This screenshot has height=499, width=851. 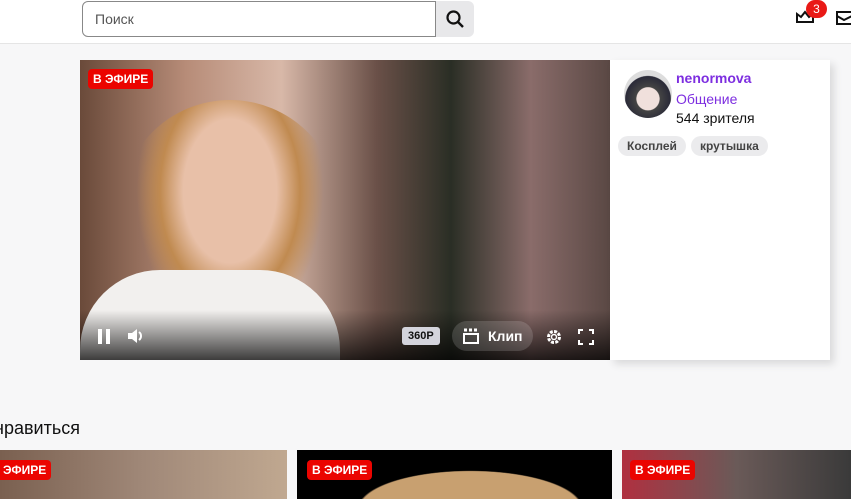 I want to click on volume-icon, so click(x=136, y=336).